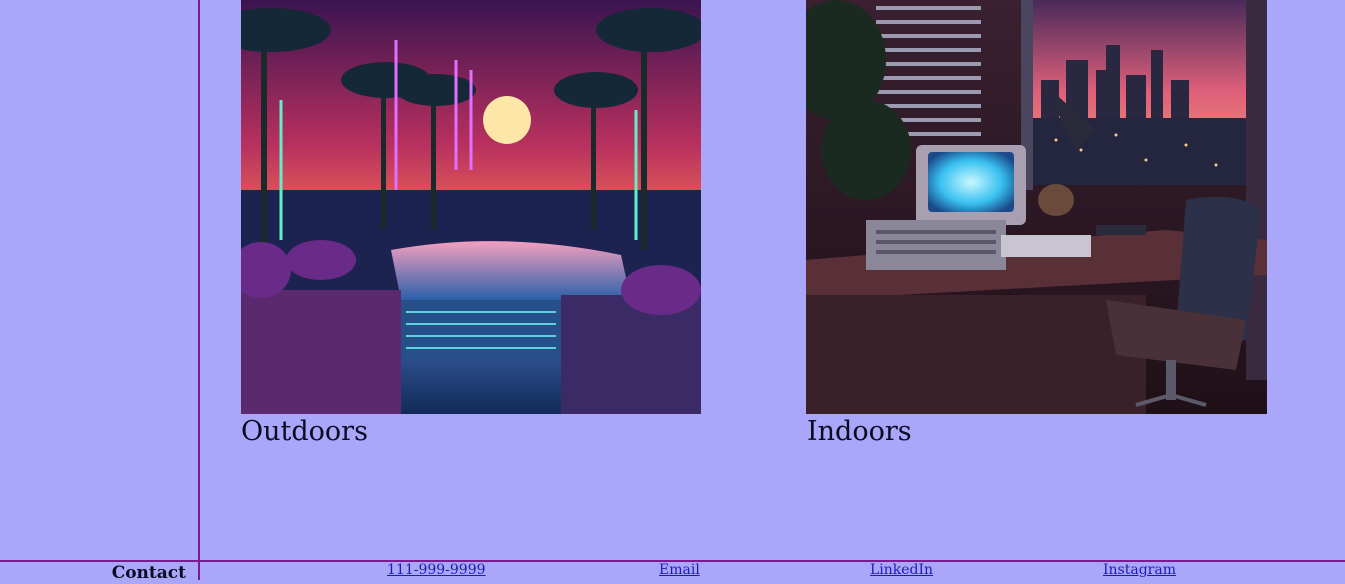 This screenshot has height=584, width=1345. What do you see at coordinates (100, 280) in the screenshot?
I see `sidebar-column` at bounding box center [100, 280].